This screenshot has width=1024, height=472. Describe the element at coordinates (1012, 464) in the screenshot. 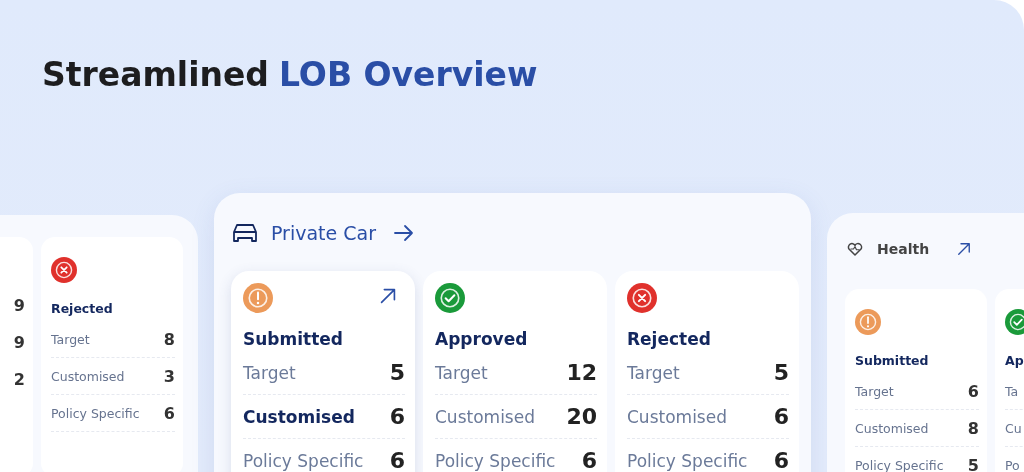

I see `metric-label: Po` at that location.